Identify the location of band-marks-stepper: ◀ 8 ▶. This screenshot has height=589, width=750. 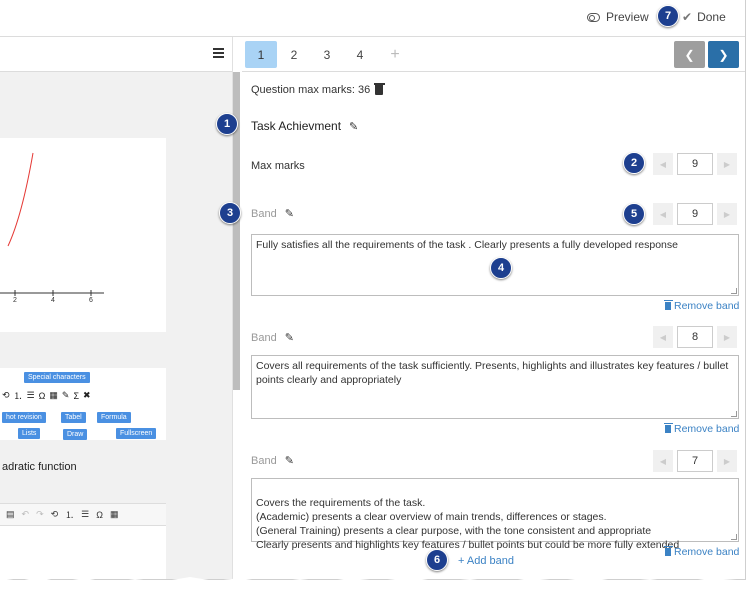
(695, 337).